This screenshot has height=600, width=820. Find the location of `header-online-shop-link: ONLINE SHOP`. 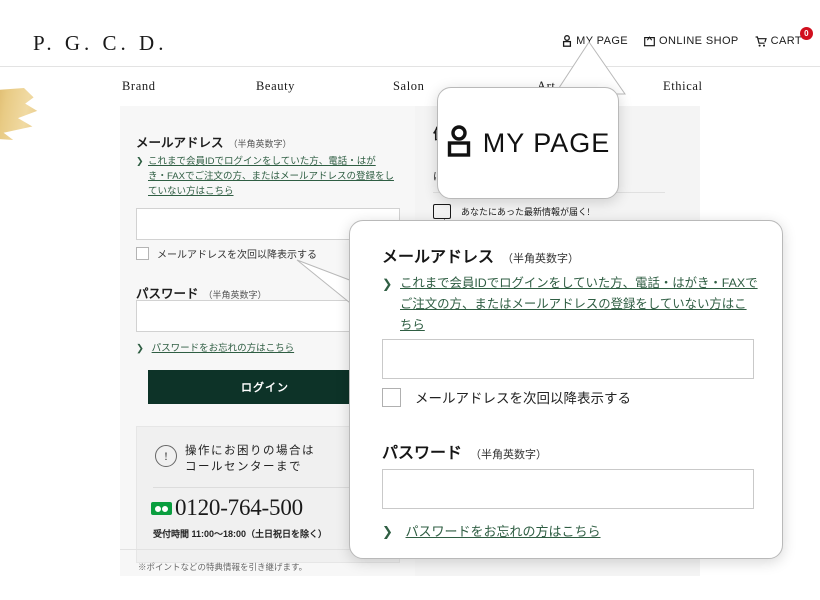

header-online-shop-link: ONLINE SHOP is located at coordinates (691, 41).